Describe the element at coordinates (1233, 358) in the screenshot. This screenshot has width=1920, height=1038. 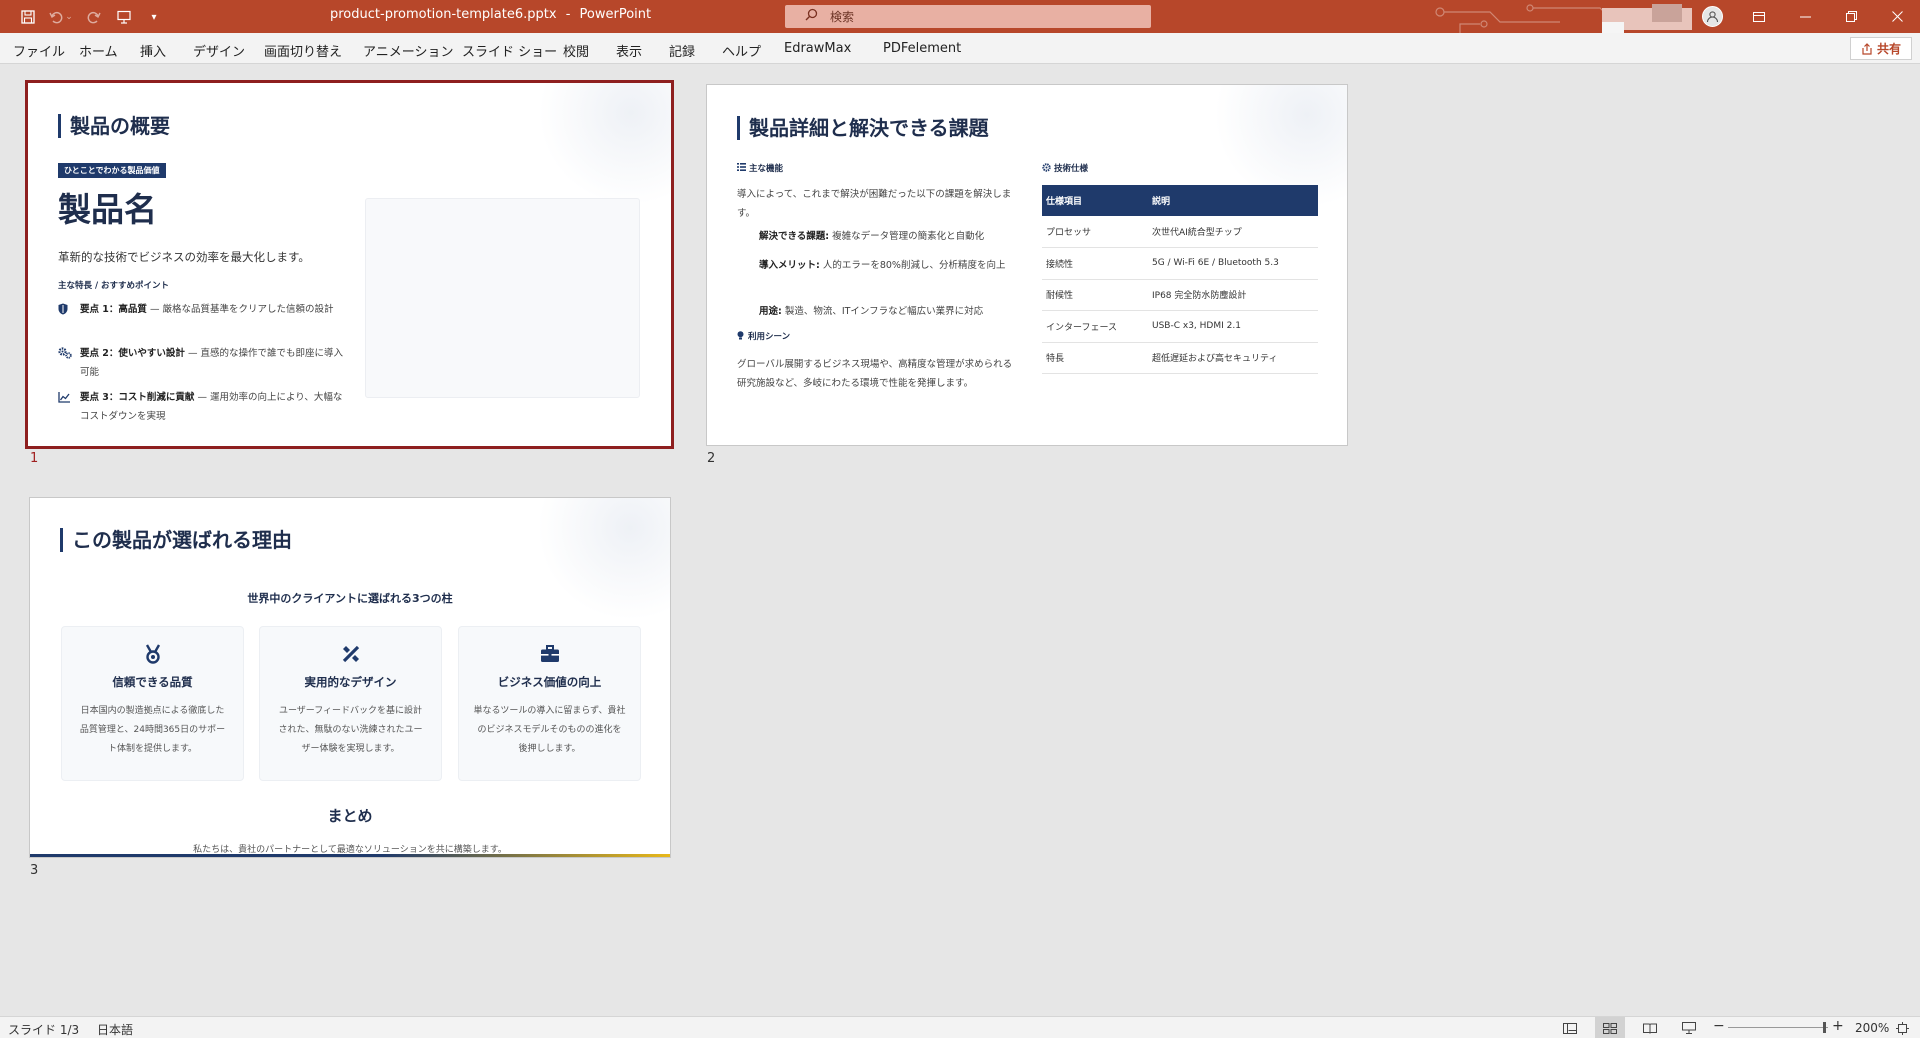
I see `spec-value: 超低遅延および高セキュリティ` at that location.